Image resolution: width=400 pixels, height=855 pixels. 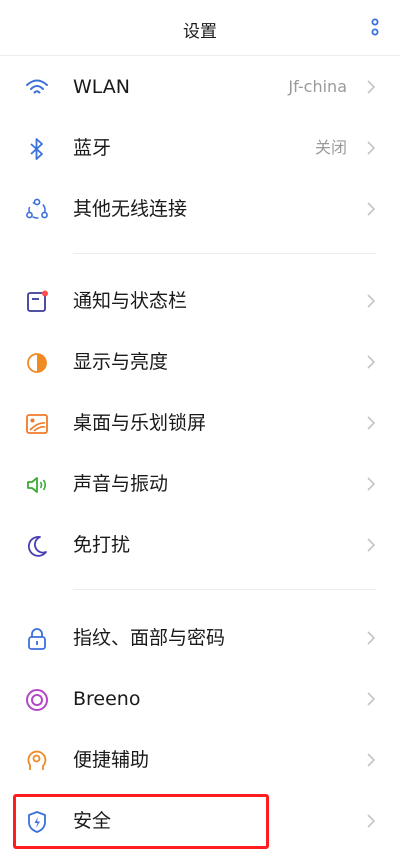 What do you see at coordinates (200, 209) in the screenshot?
I see `settings-item-other-wireless: 其他无线连接` at bounding box center [200, 209].